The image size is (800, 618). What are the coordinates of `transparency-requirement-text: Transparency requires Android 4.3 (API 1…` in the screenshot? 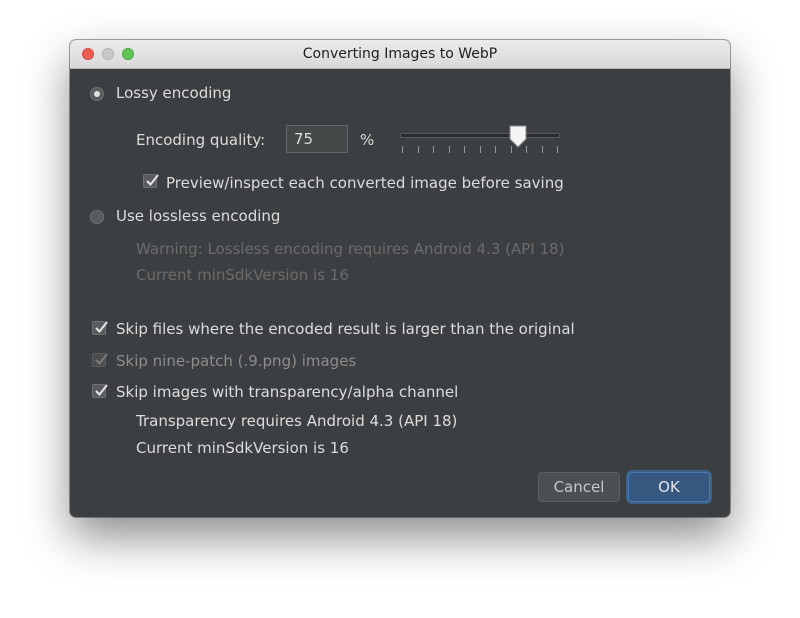 It's located at (297, 421).